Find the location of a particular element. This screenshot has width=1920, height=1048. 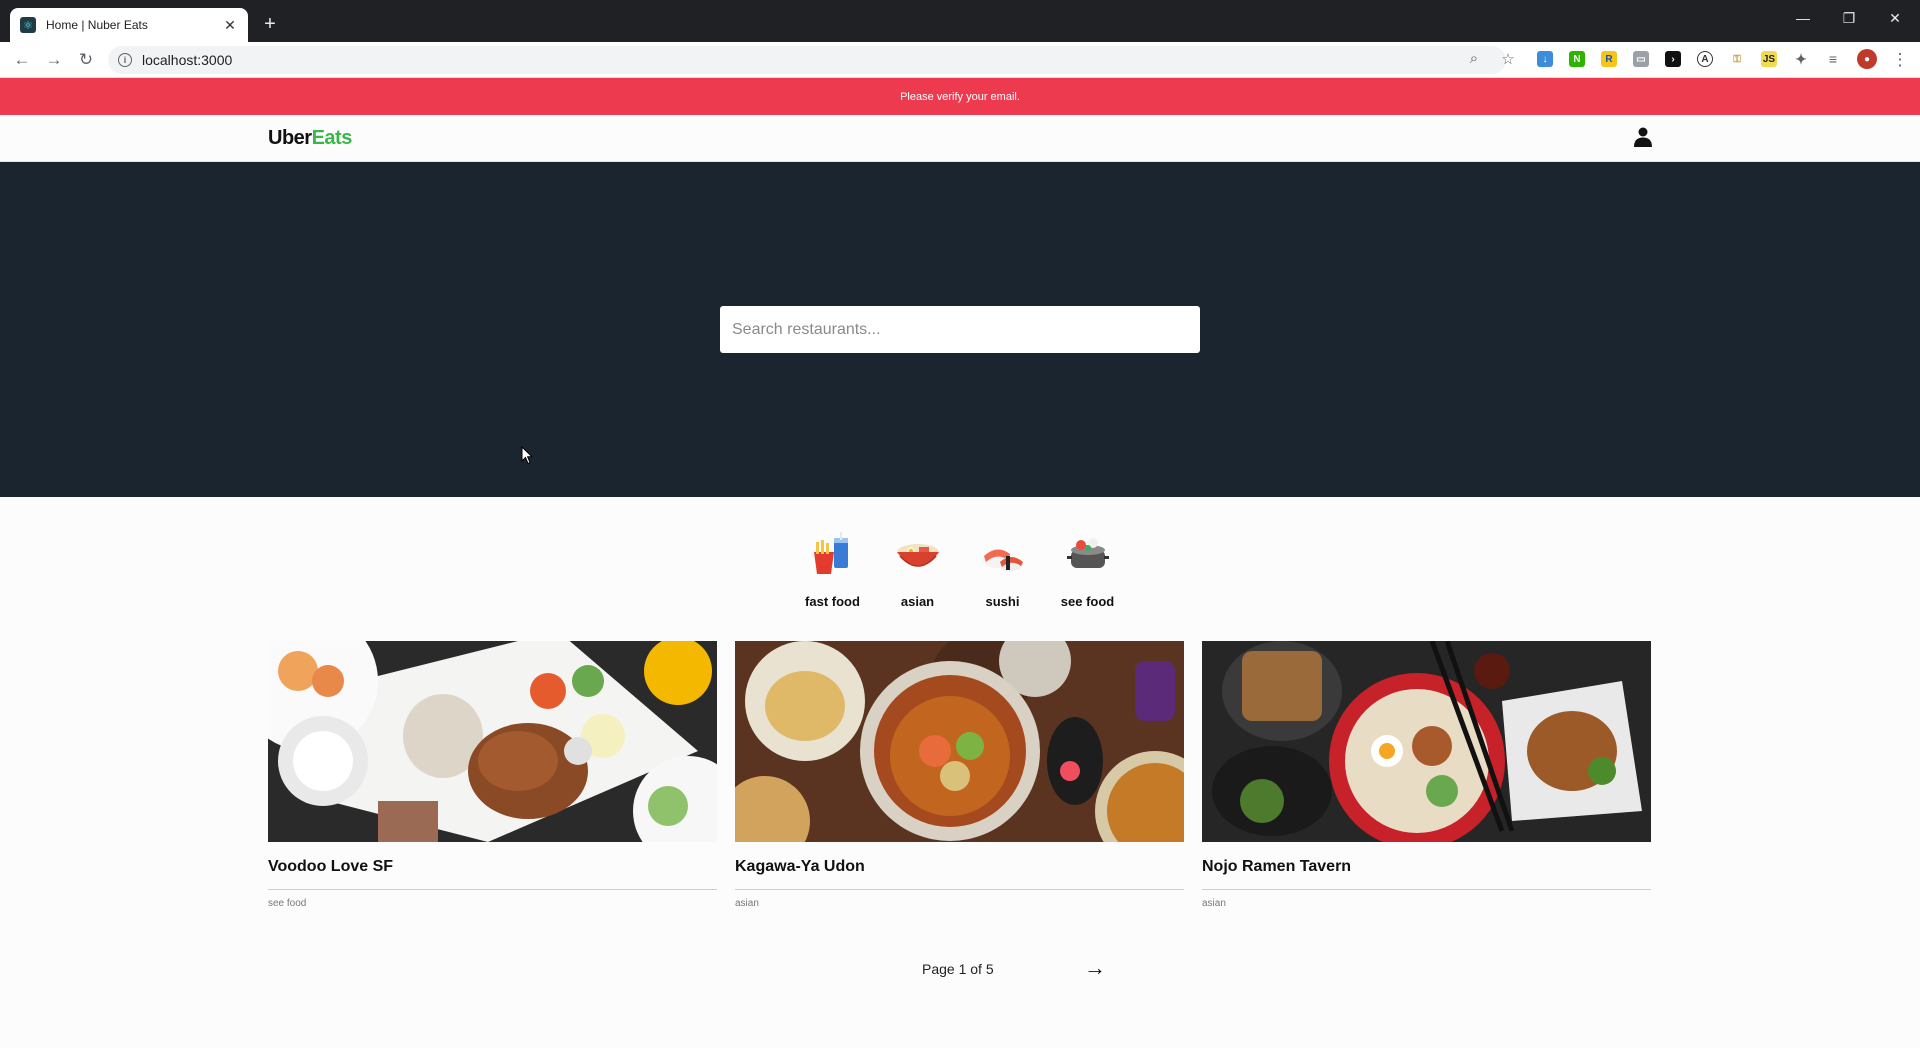

noodle-bowl-icon is located at coordinates (918, 555).